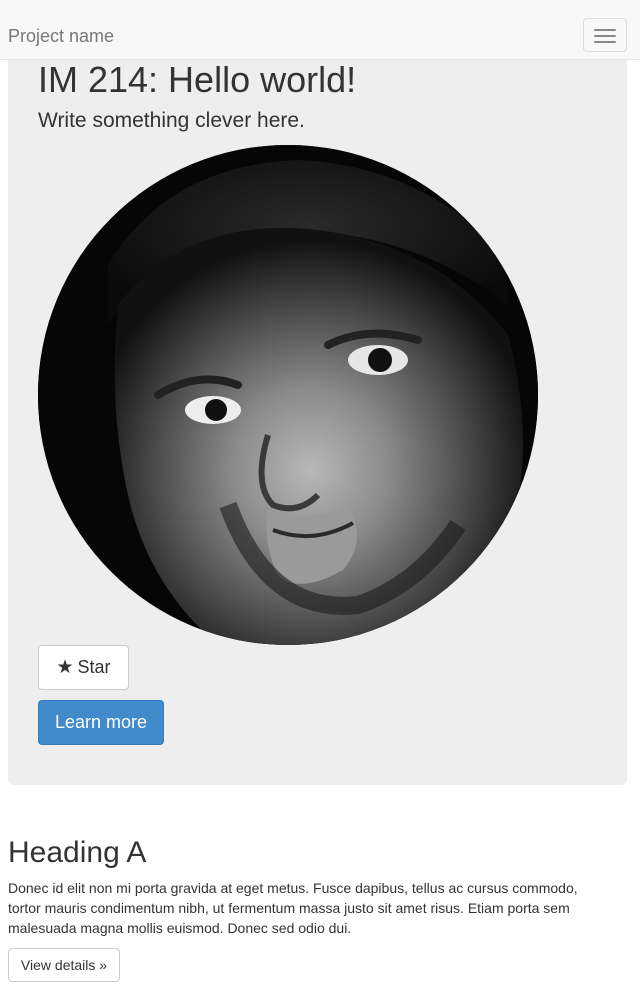  I want to click on page-subtitle: Write something clever here., so click(171, 120).